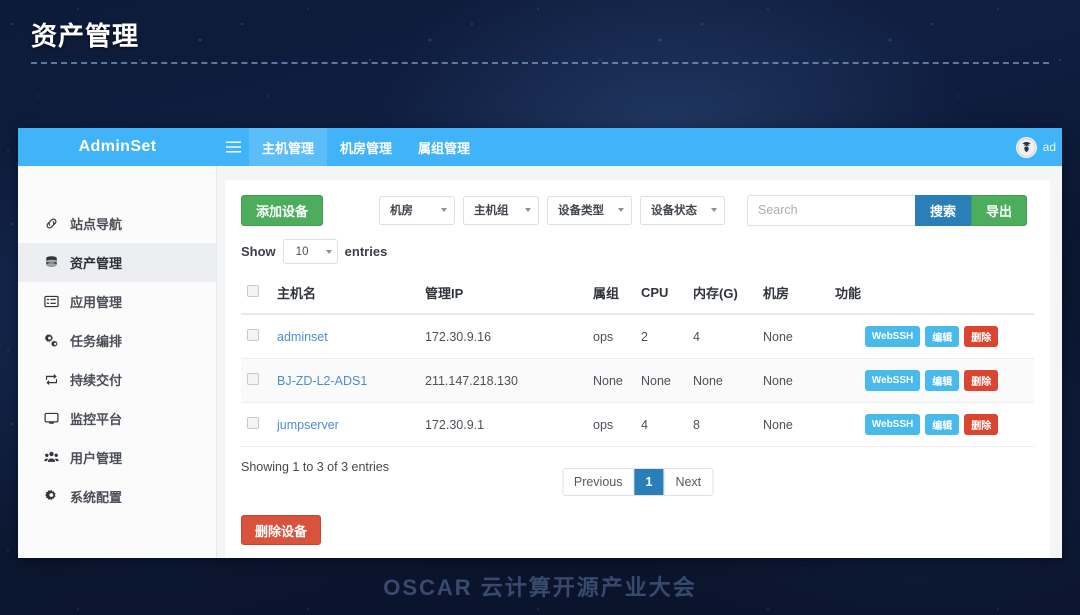 The image size is (1080, 615). Describe the element at coordinates (233, 147) in the screenshot. I see `hamburger-icon` at that location.